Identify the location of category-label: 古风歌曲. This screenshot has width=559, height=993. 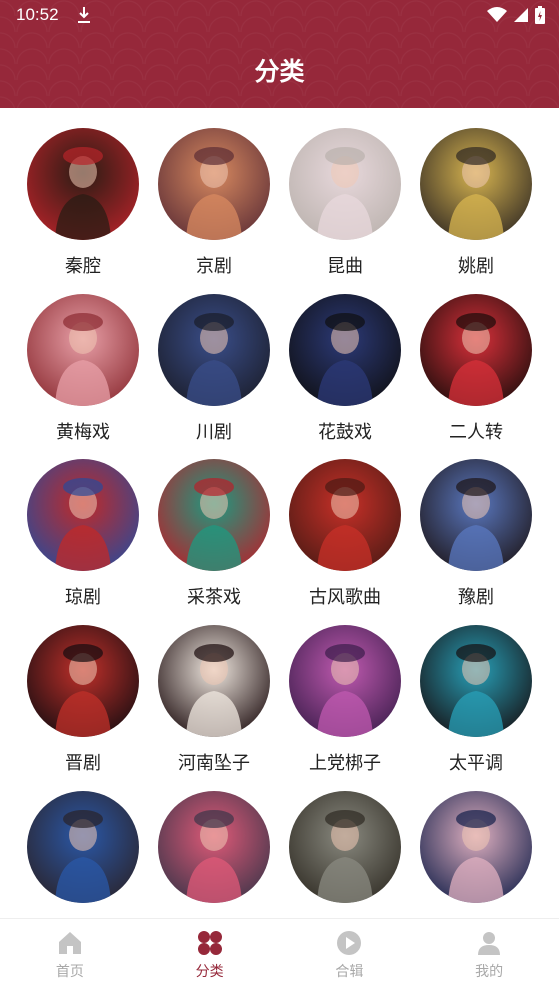
(345, 597).